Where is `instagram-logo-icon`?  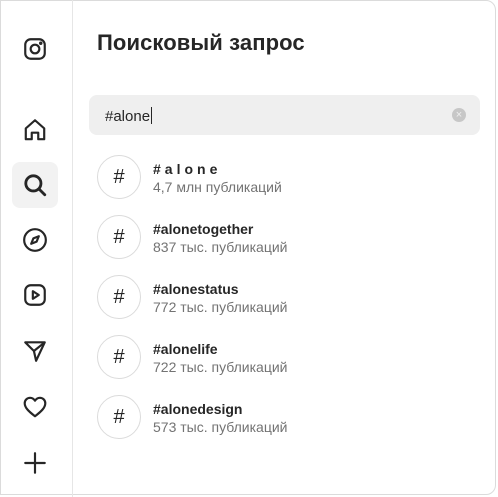 instagram-logo-icon is located at coordinates (35, 49).